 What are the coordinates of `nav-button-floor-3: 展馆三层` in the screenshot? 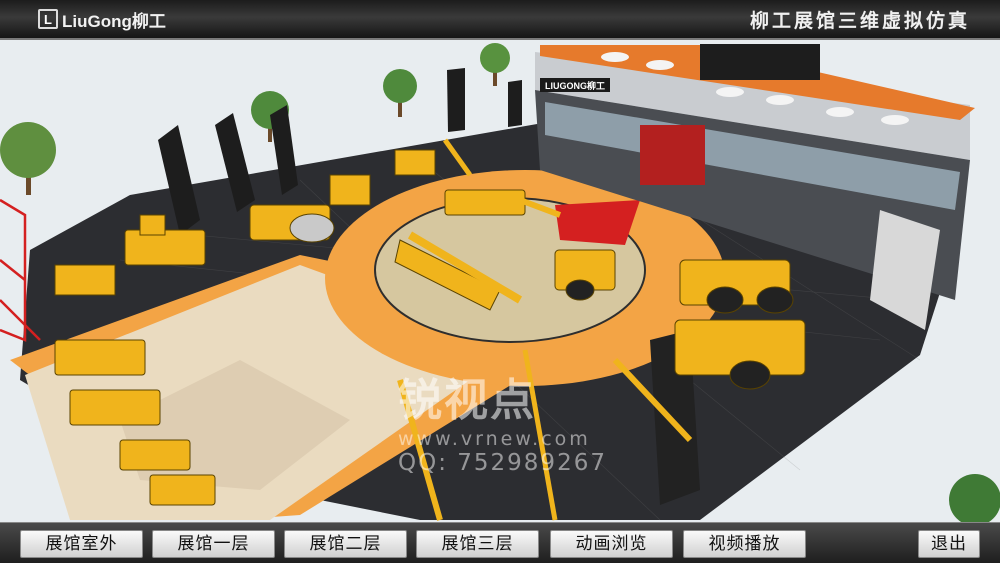 It's located at (477, 544).